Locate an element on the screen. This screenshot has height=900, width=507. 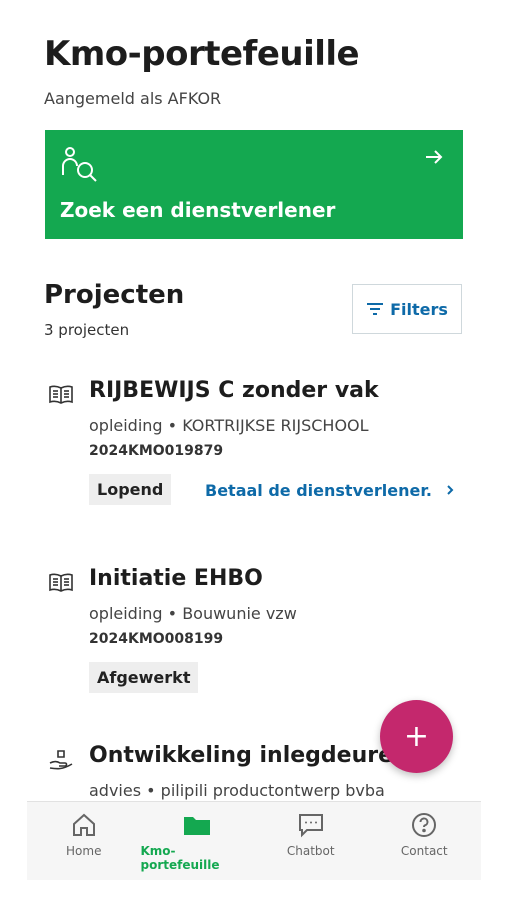
bottom-navigation: Home Kmo-portefeuille Chatbot Contact is located at coordinates (254, 840).